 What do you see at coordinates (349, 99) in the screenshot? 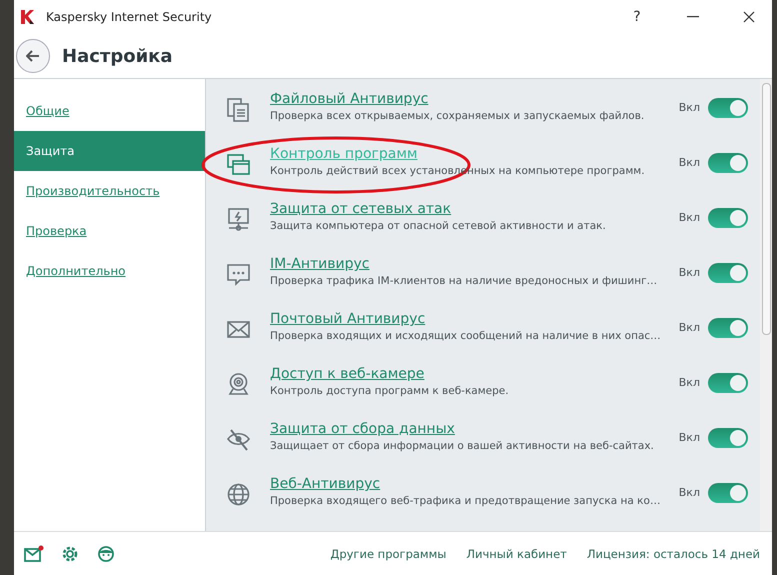
I see `component-link: Файловый Антивирус` at bounding box center [349, 99].